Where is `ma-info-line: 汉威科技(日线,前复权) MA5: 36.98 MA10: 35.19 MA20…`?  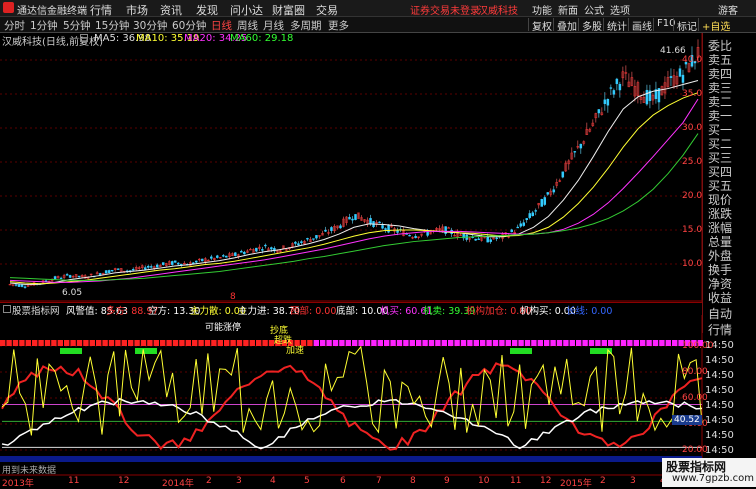 ma-info-line: 汉威科技(日线,前复权) MA5: 36.98 MA10: 35.19 MA20… is located at coordinates (351, 40).